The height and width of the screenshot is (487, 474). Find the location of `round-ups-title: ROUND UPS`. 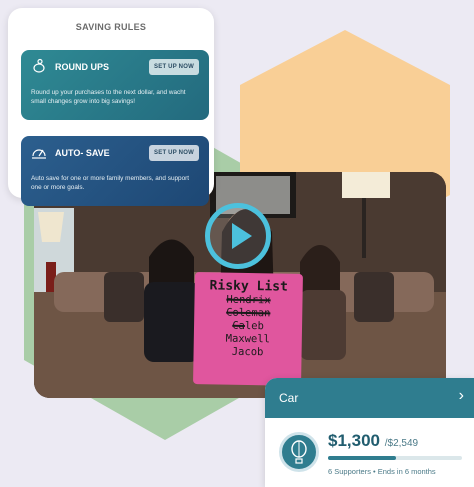

round-ups-title: ROUND UPS is located at coordinates (82, 67).